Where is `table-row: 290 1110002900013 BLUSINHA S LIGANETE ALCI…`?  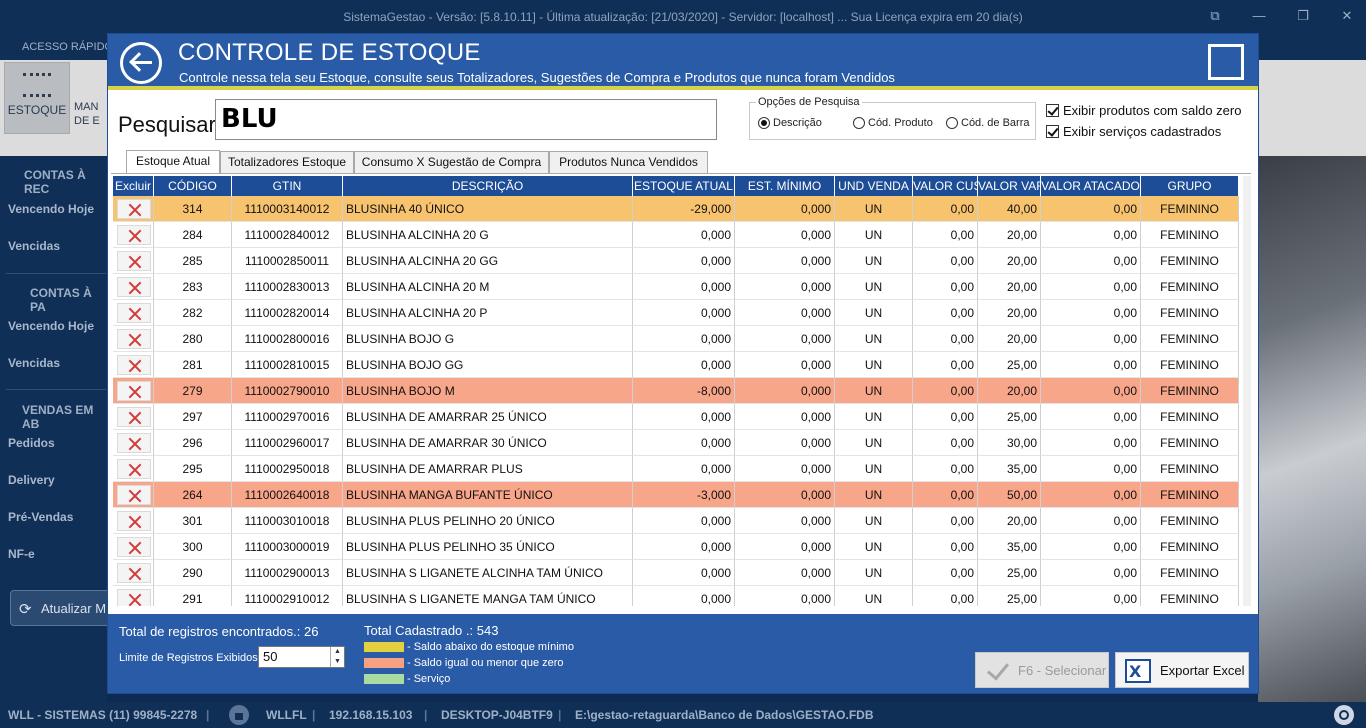 table-row: 290 1110002900013 BLUSINHA S LIGANETE ALCI… is located at coordinates (676, 573).